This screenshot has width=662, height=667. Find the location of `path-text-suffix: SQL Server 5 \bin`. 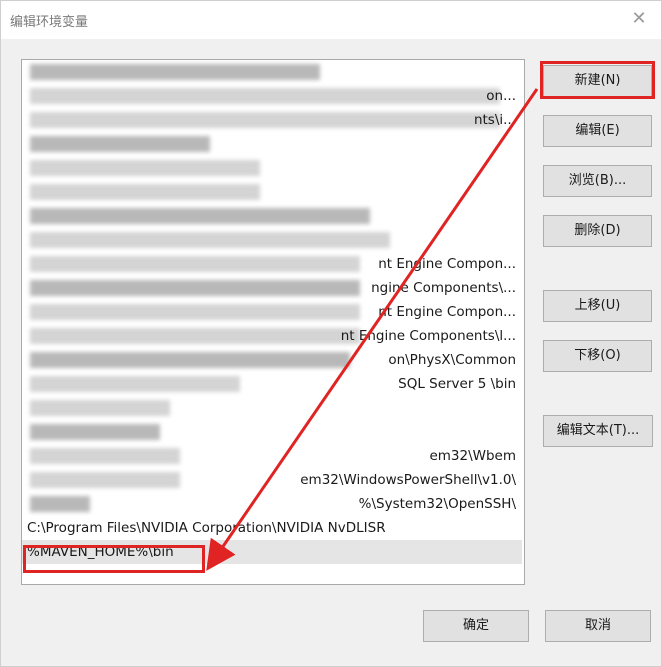

path-text-suffix: SQL Server 5 \bin is located at coordinates (457, 384).